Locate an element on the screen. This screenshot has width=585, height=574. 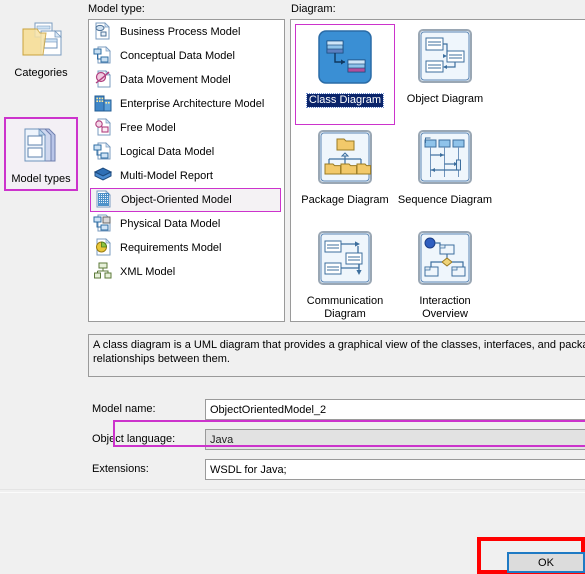
model-type-item-xml: XML Model is located at coordinates (186, 272).